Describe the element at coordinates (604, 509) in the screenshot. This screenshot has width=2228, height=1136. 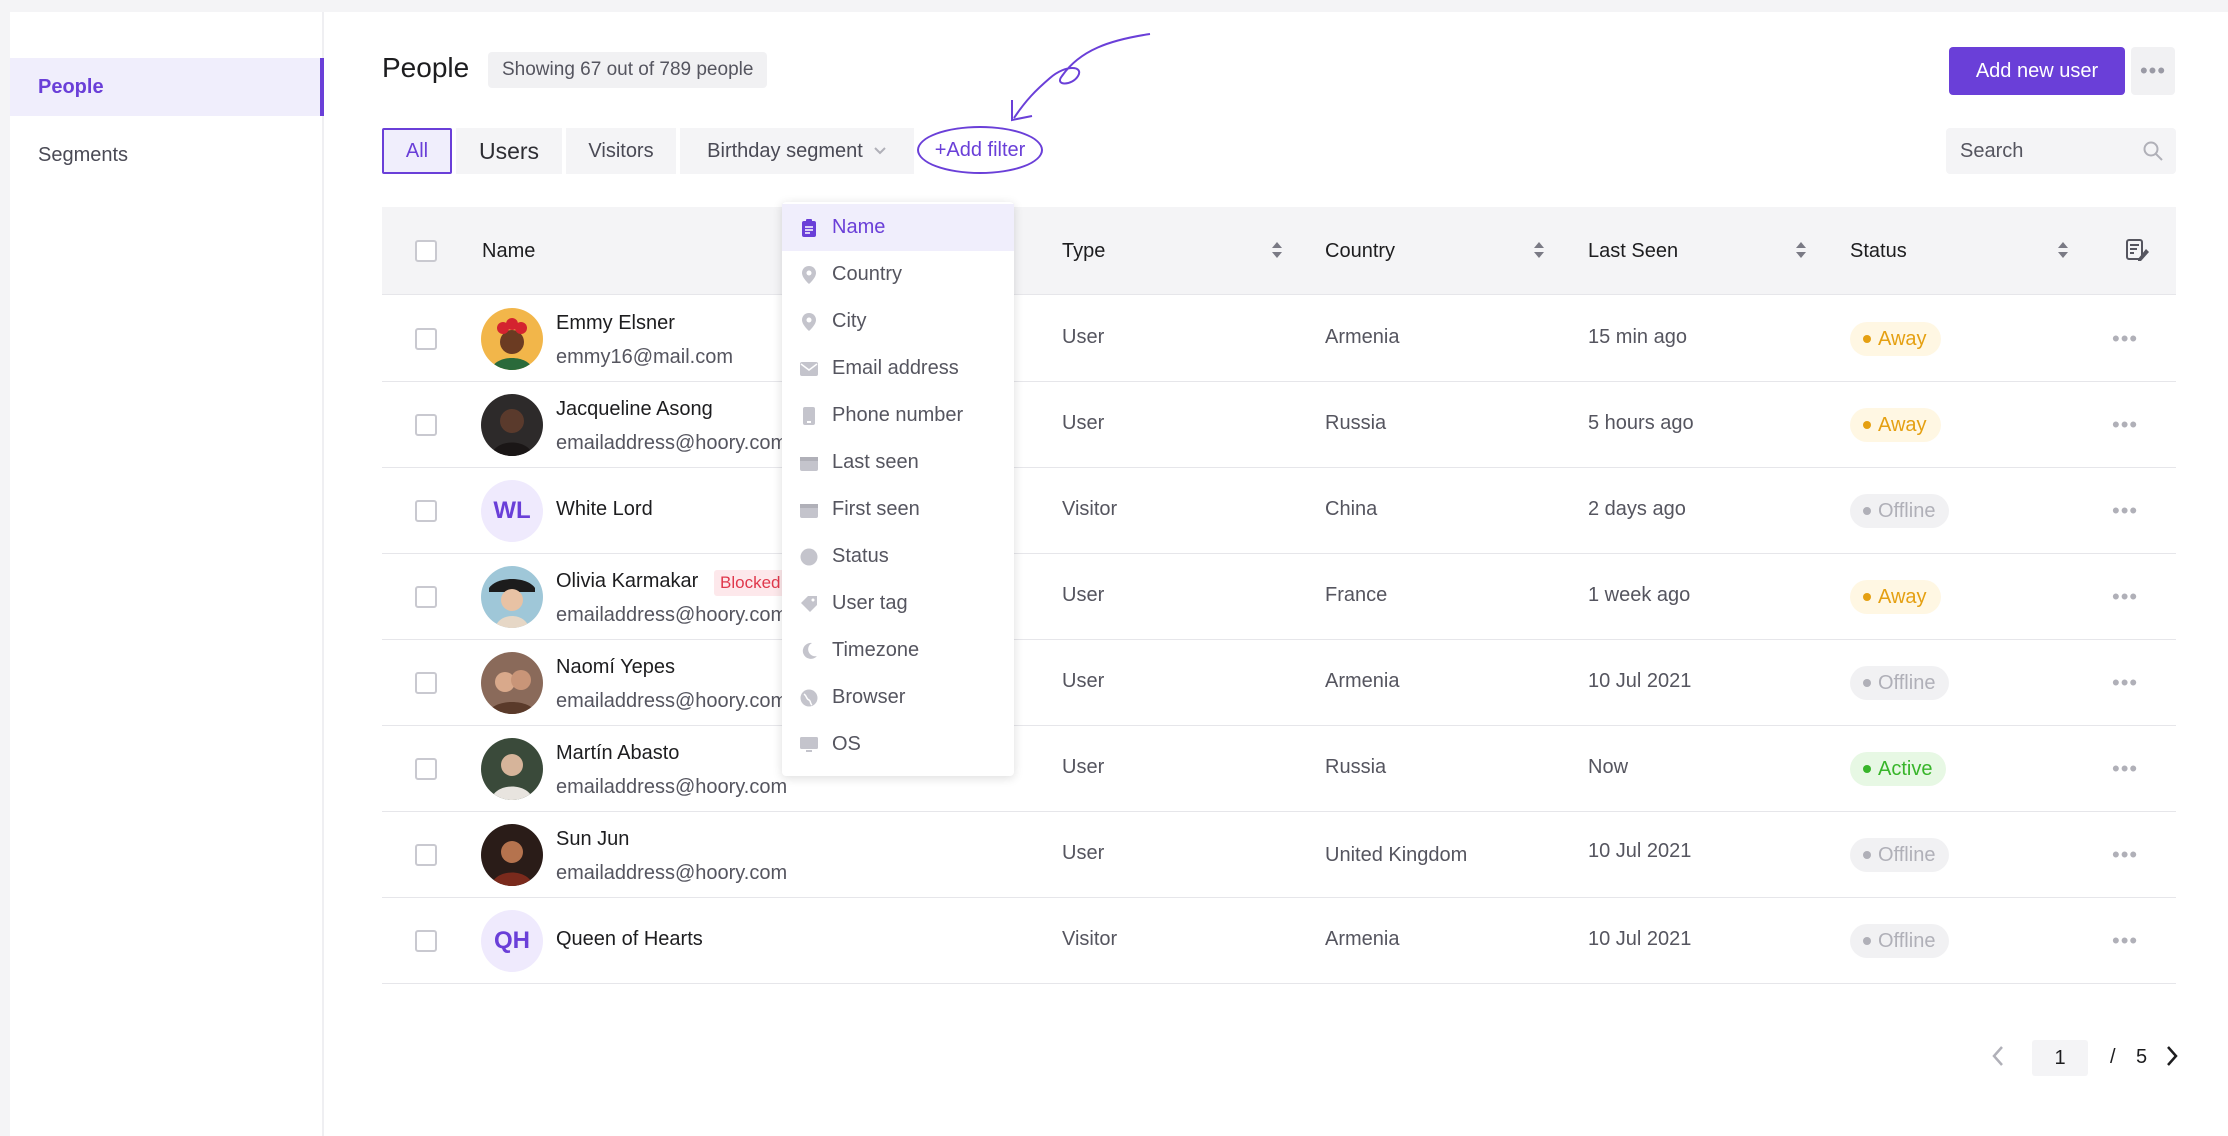
I see `user-name: White Lord` at that location.